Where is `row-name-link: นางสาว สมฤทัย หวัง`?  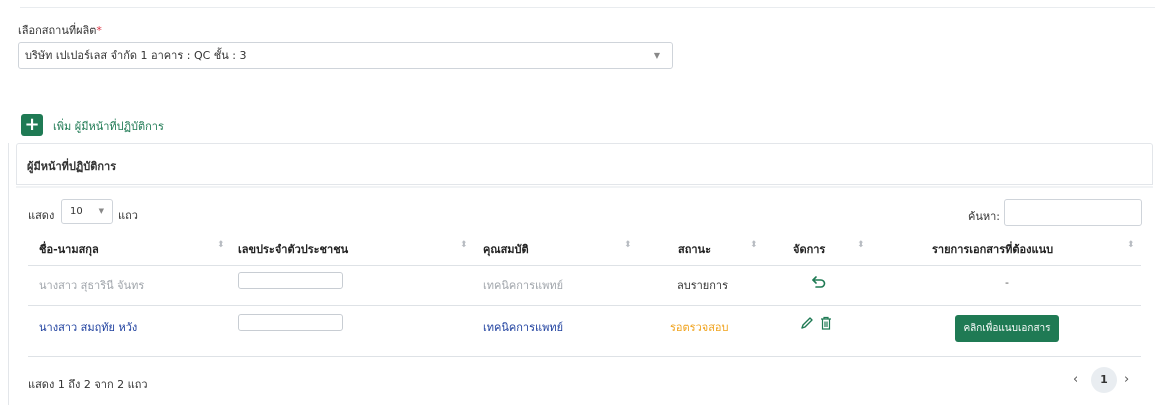
row-name-link: นางสาว สมฤทัย หวัง is located at coordinates (88, 327).